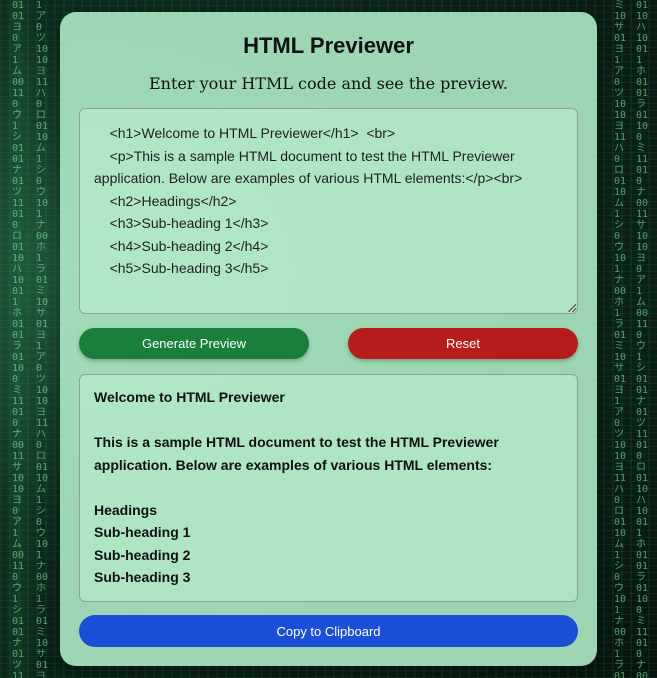  I want to click on resize-grip-icon, so click(572, 308).